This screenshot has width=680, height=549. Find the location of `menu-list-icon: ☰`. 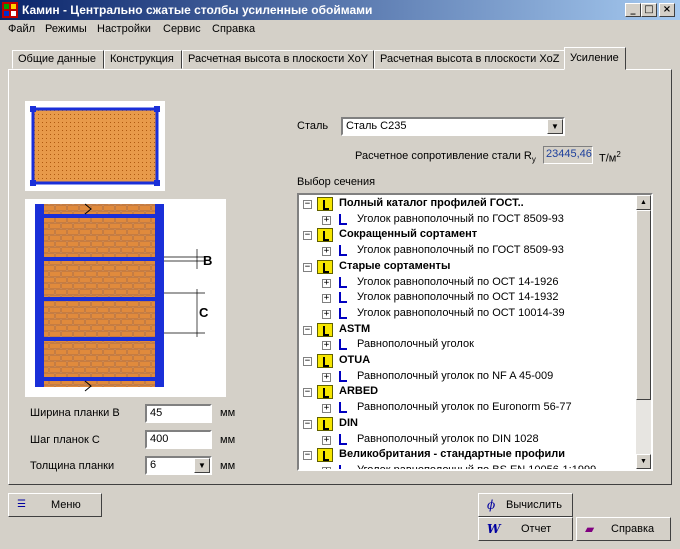

menu-list-icon: ☰ is located at coordinates (21, 504).